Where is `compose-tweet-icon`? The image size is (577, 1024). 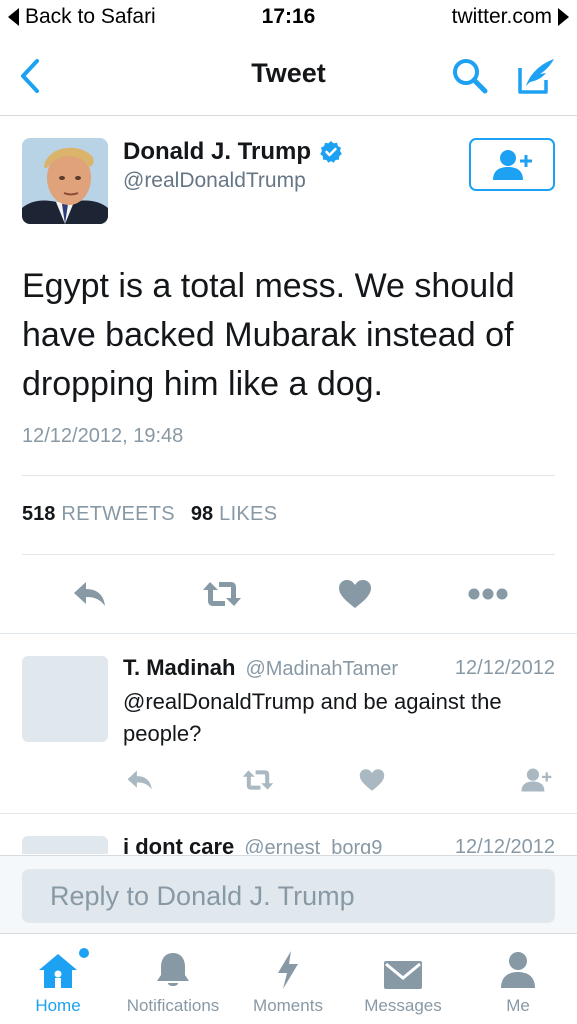
compose-tweet-icon is located at coordinates (536, 76).